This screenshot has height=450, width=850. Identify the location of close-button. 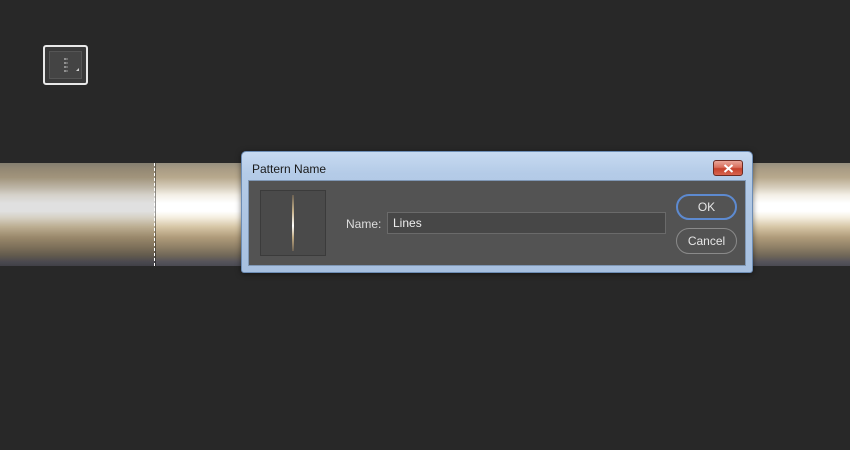
(728, 168).